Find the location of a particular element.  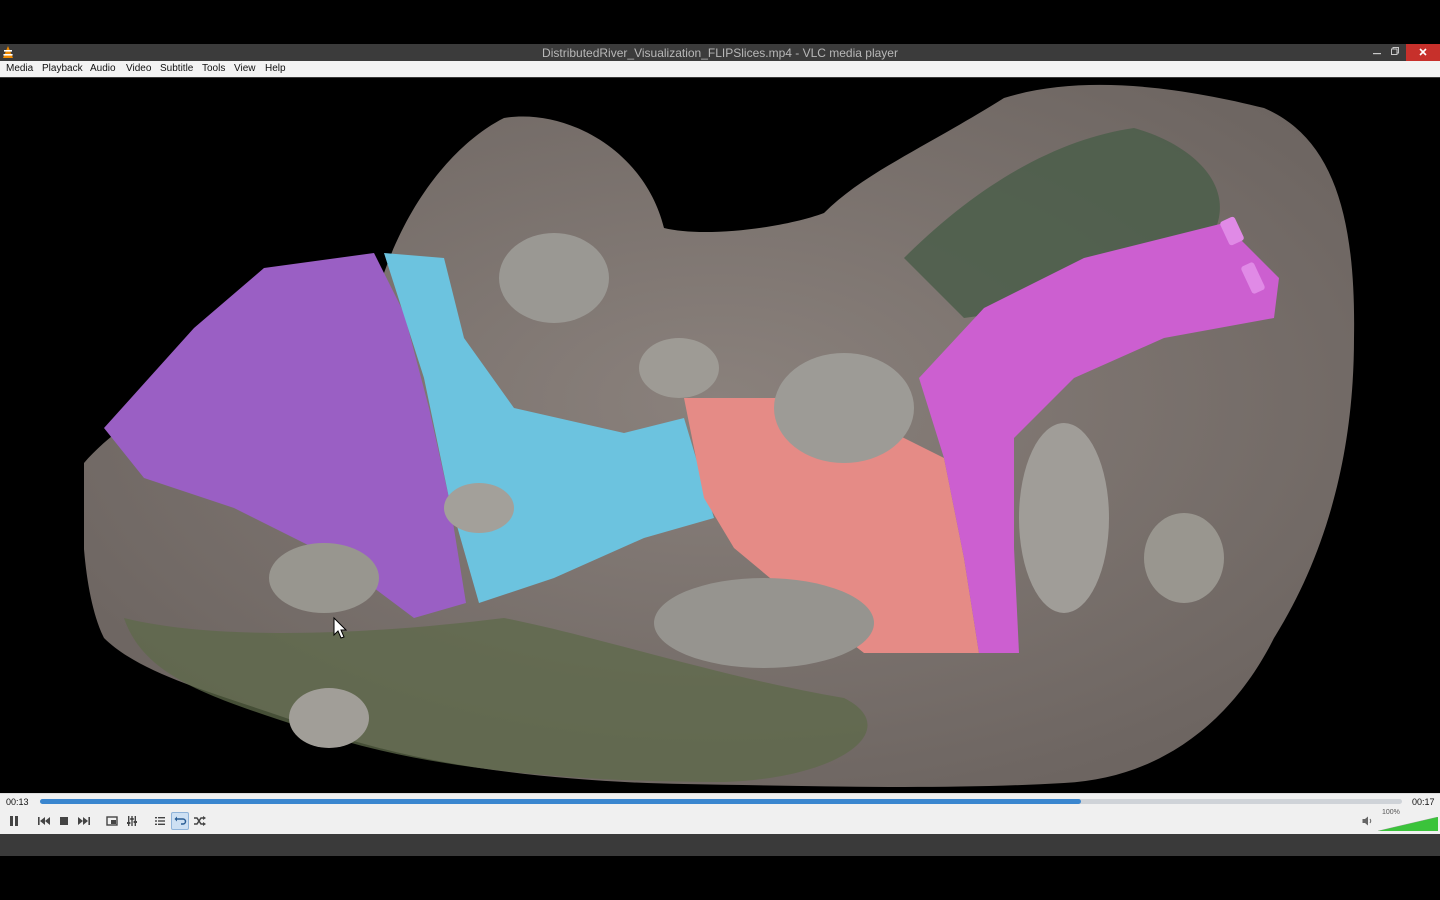

seek-progress is located at coordinates (561, 801).